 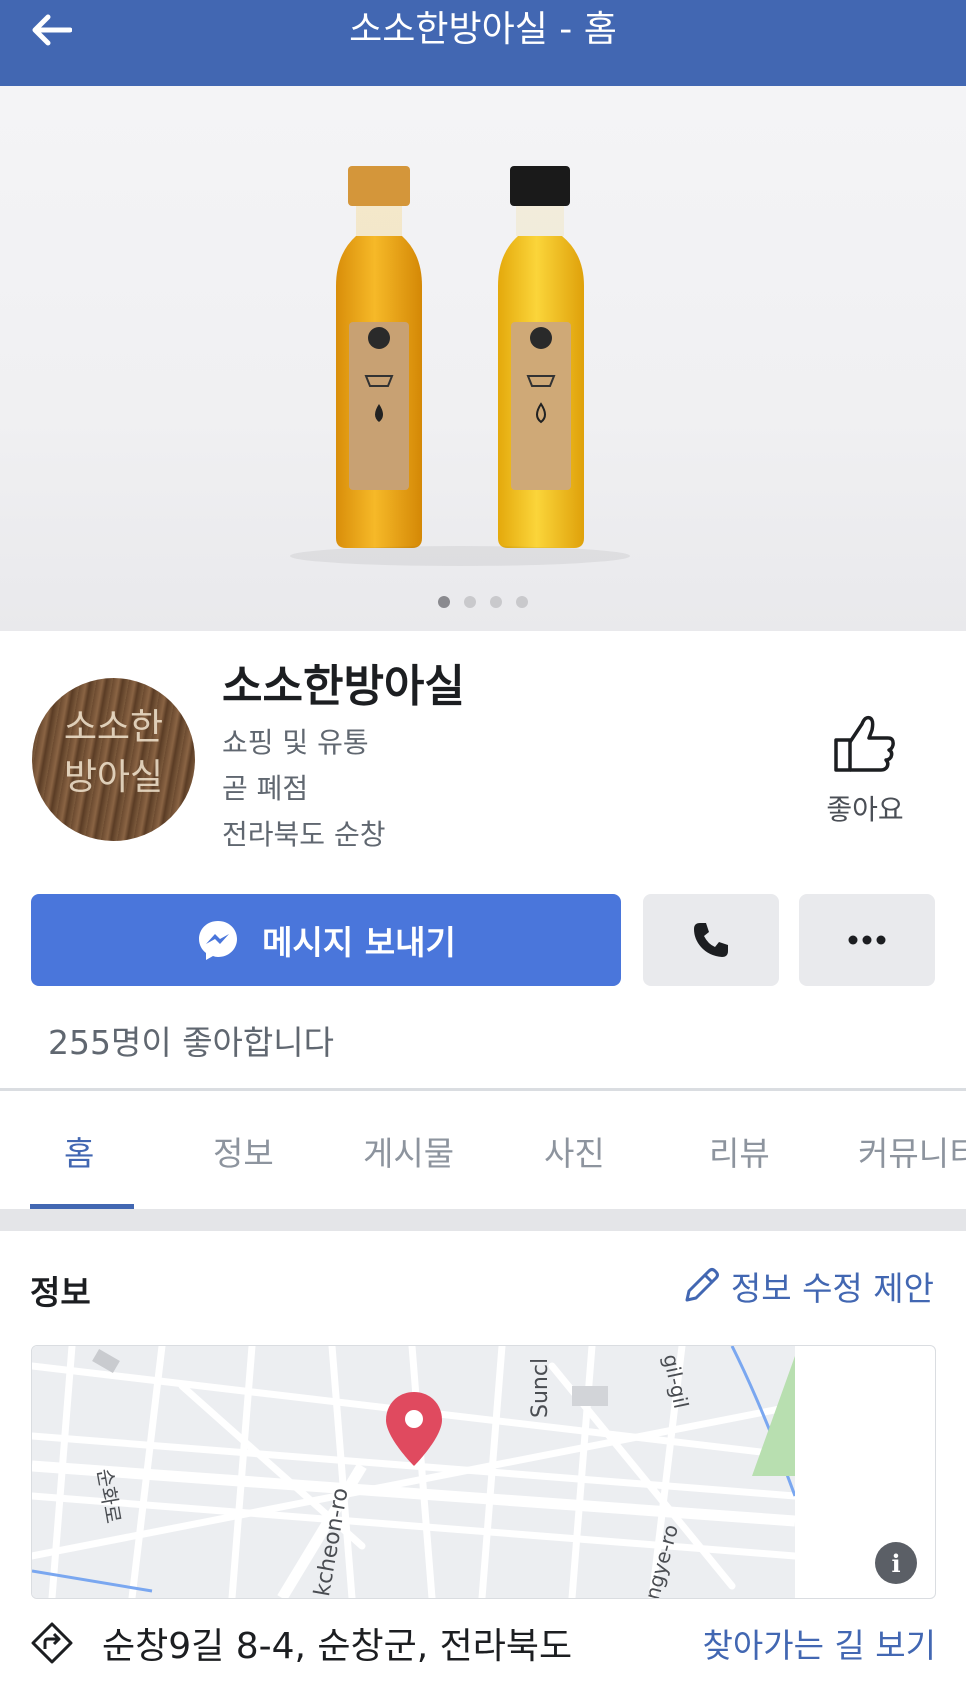 I want to click on page-name: 소소한방아실, so click(x=343, y=687).